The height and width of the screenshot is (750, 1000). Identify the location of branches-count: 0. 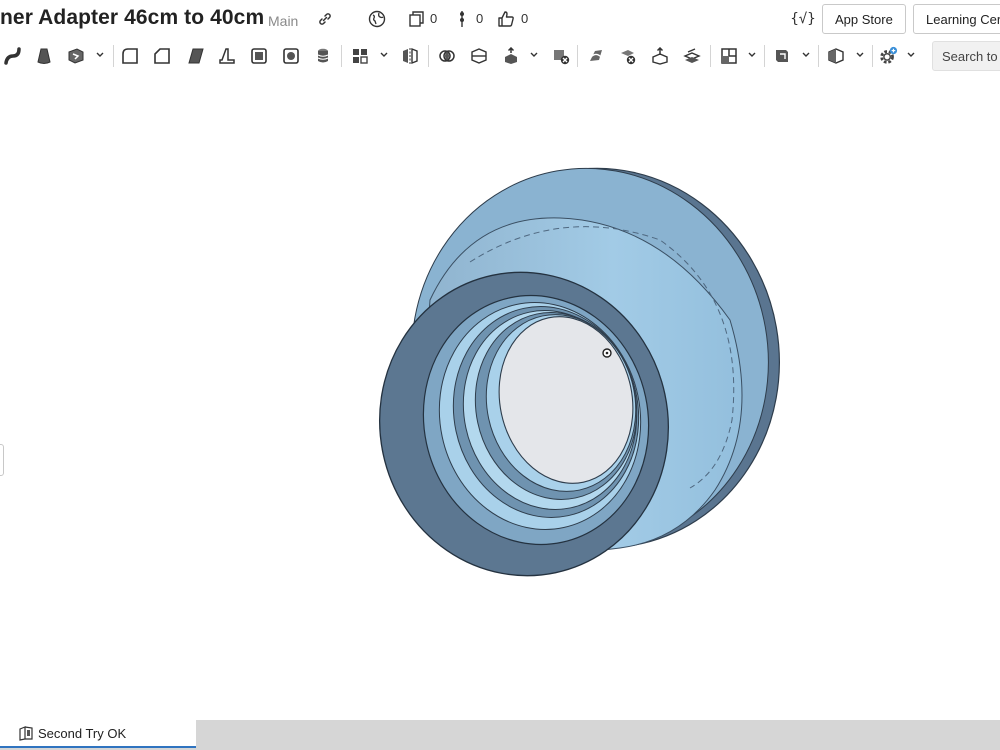
(480, 18).